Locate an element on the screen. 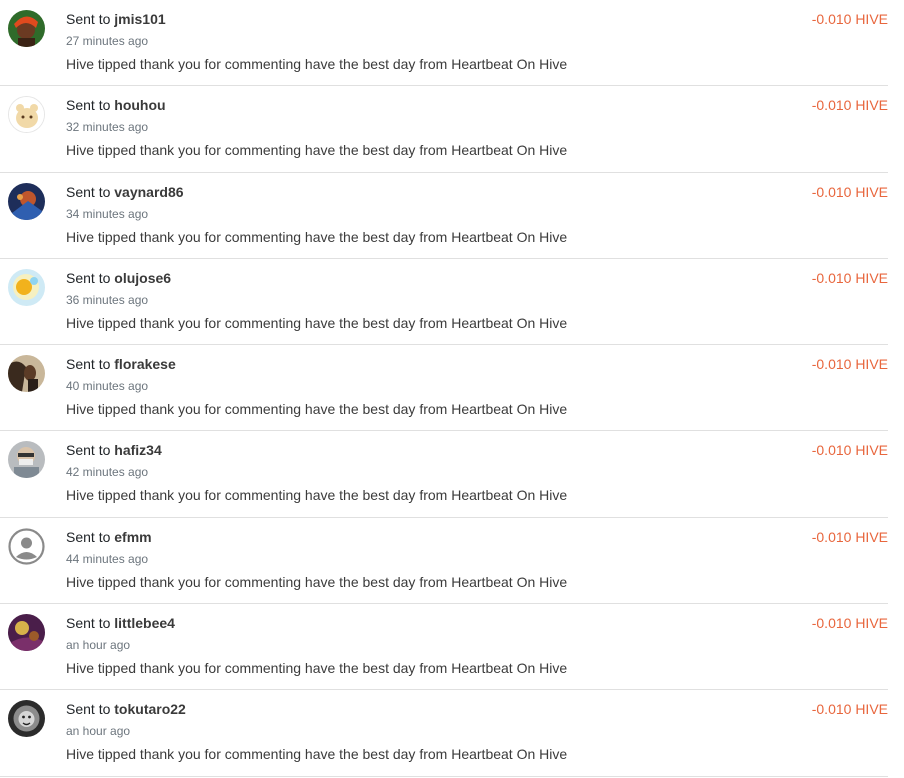  recipient-link: olujose6 is located at coordinates (142, 278).